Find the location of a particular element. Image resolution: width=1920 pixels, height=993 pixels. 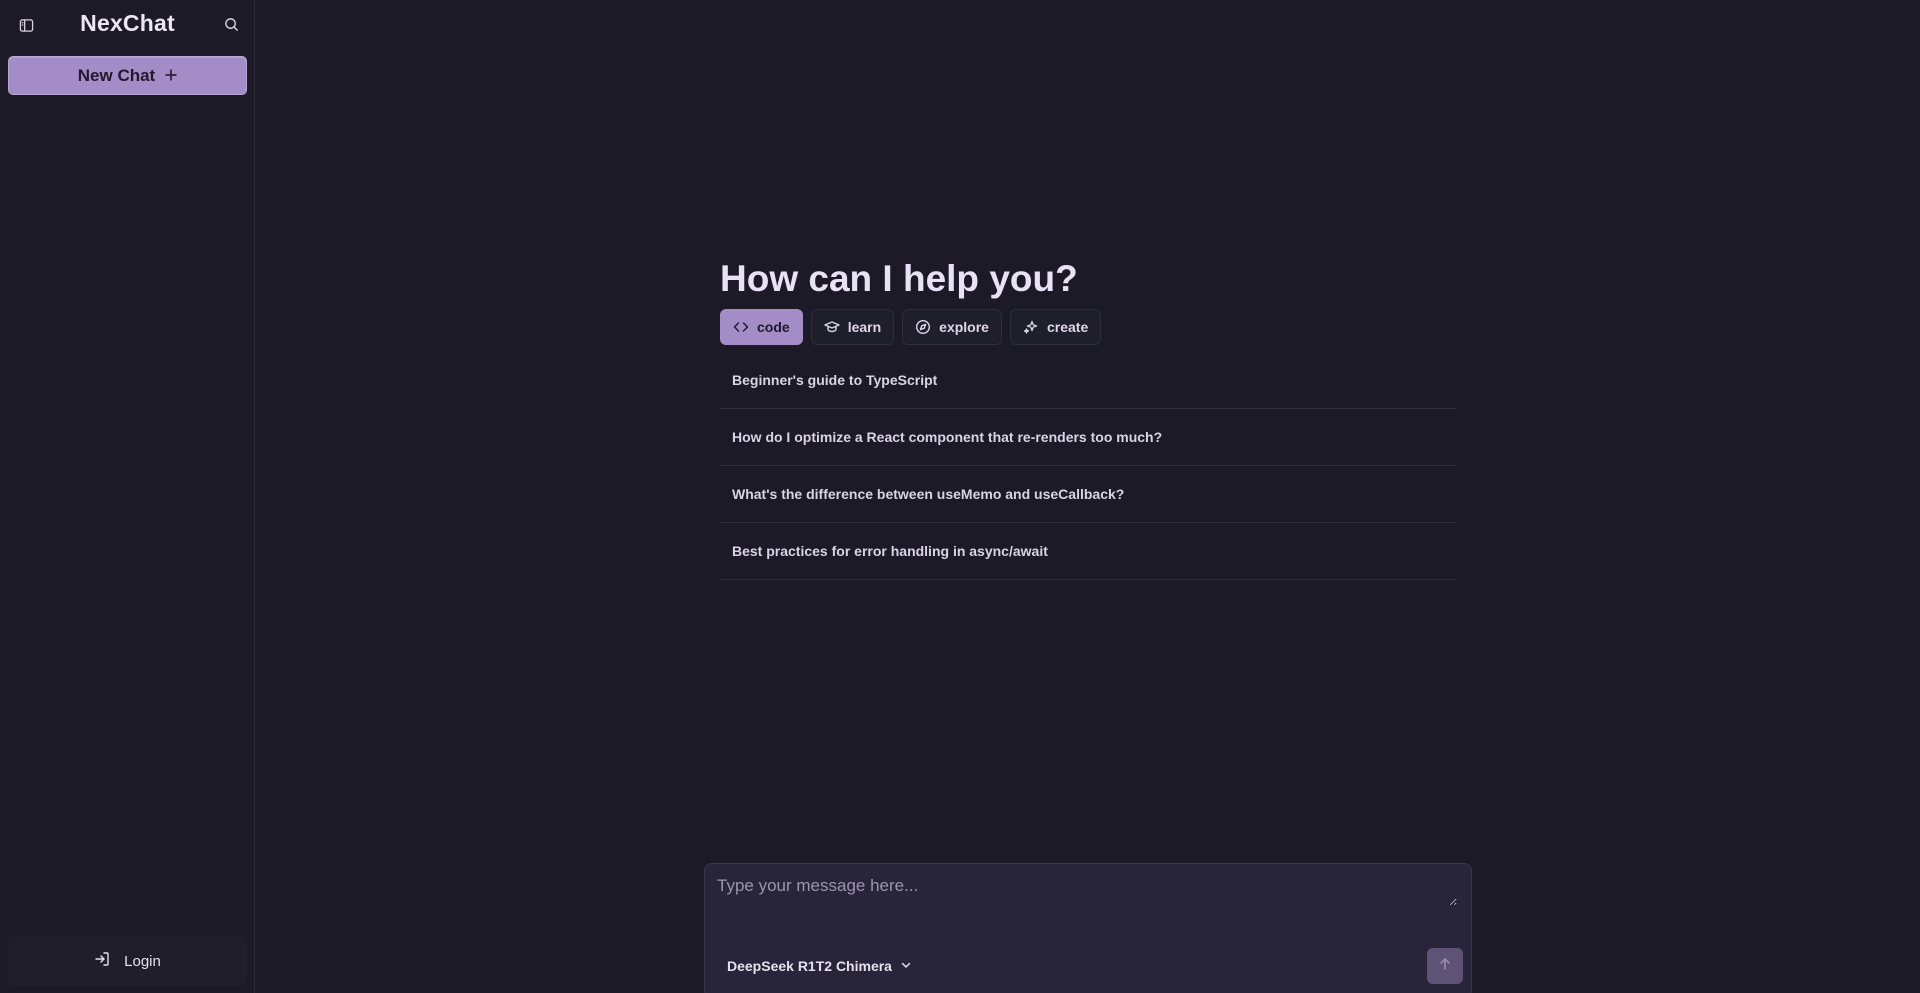

login-icon is located at coordinates (102, 961).